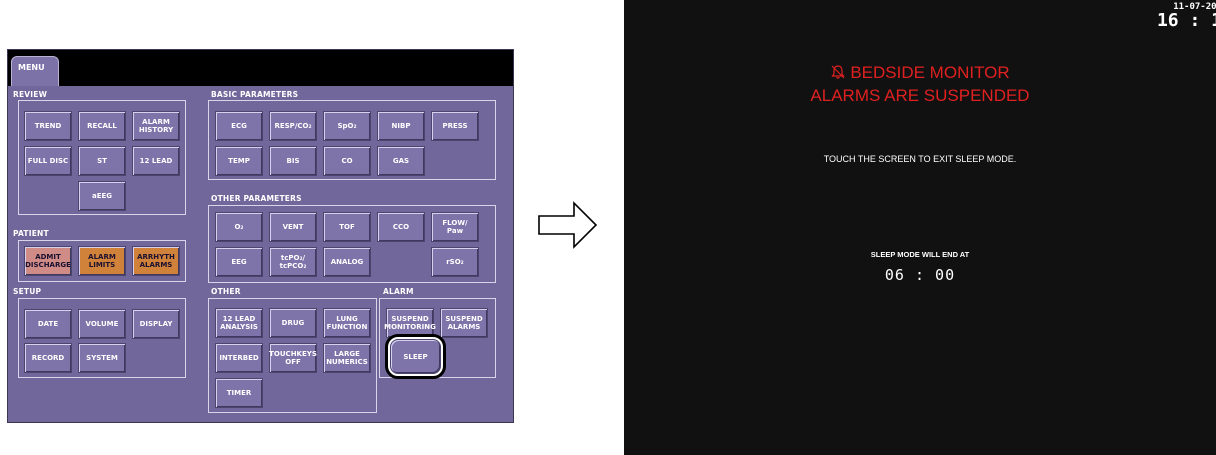  Describe the element at coordinates (31, 233) in the screenshot. I see `patient-section-title: PATIENT` at that location.